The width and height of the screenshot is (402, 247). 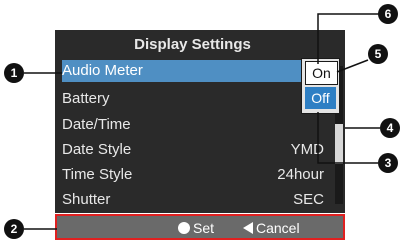 What do you see at coordinates (378, 54) in the screenshot?
I see `callout-5: 5` at bounding box center [378, 54].